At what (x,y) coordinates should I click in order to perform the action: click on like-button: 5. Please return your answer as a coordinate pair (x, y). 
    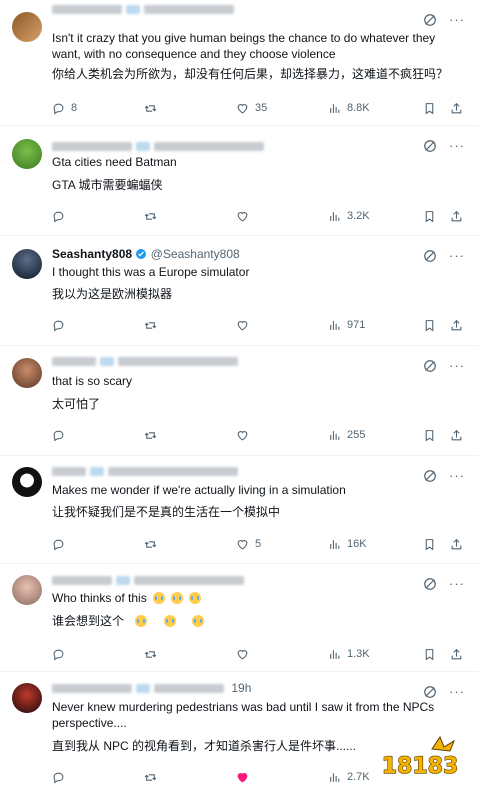
    Looking at the image, I should click on (248, 544).